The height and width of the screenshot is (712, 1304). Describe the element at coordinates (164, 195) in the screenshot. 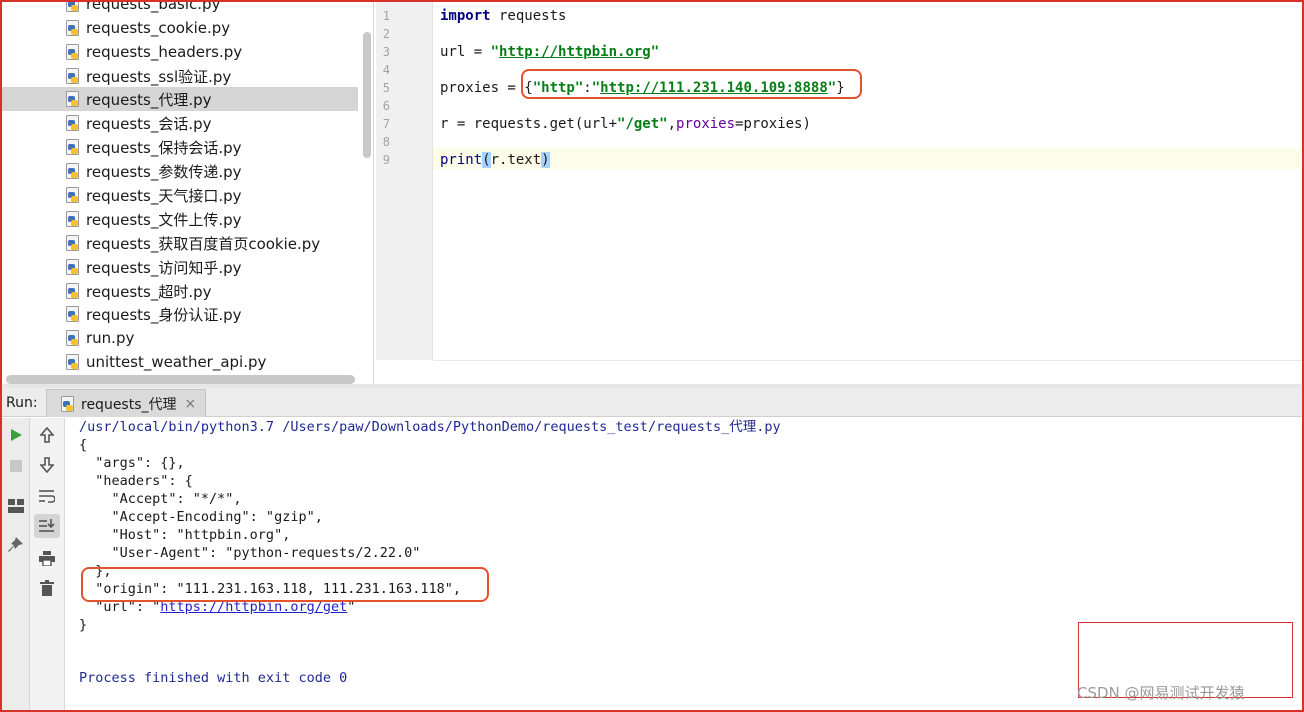

I see `tree-item-label: requests_天气接口.py` at that location.